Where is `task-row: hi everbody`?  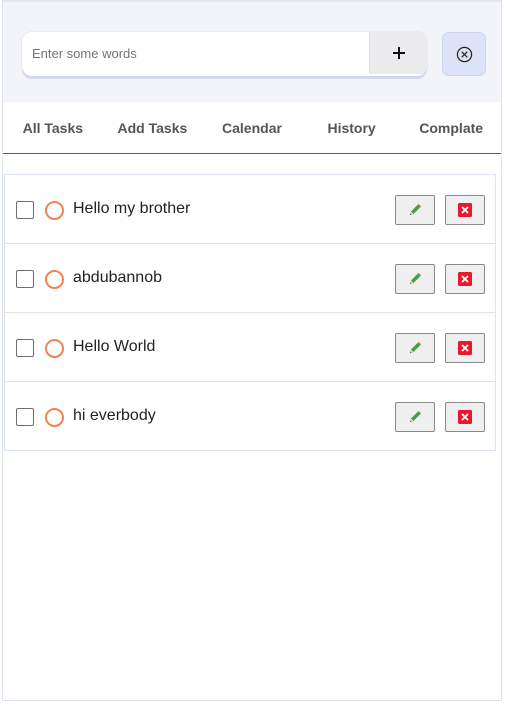 task-row: hi everbody is located at coordinates (250, 416).